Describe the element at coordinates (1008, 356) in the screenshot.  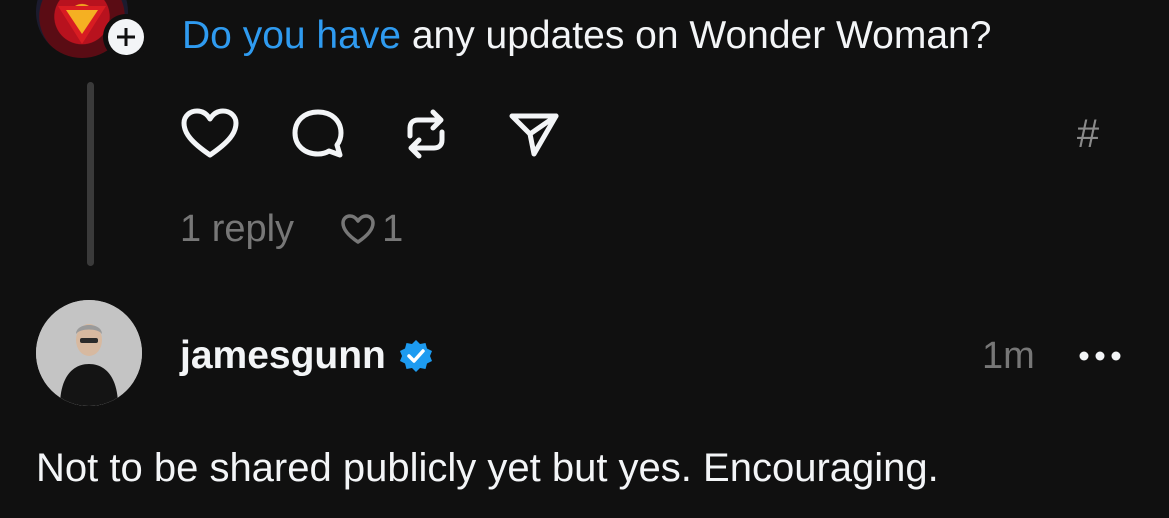
I see `post-timestamp: 1m` at that location.